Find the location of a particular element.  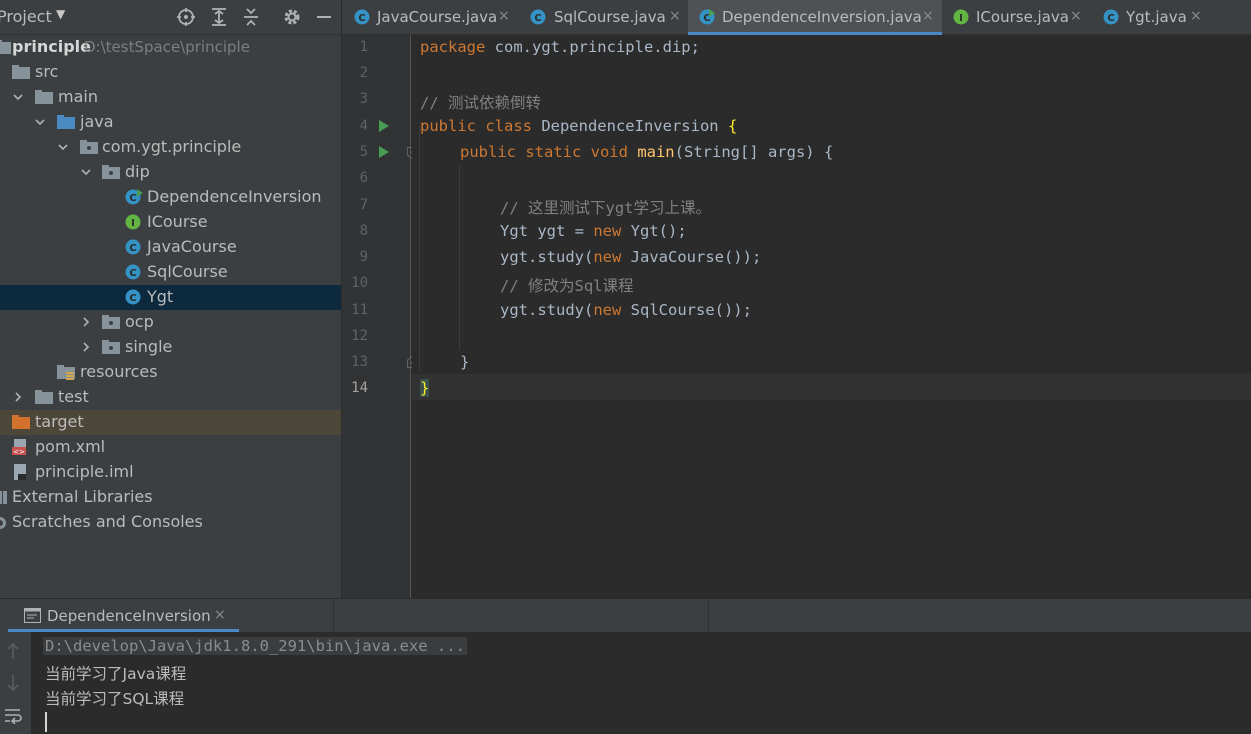

tree-item-iml: principle.iml is located at coordinates (170, 472).